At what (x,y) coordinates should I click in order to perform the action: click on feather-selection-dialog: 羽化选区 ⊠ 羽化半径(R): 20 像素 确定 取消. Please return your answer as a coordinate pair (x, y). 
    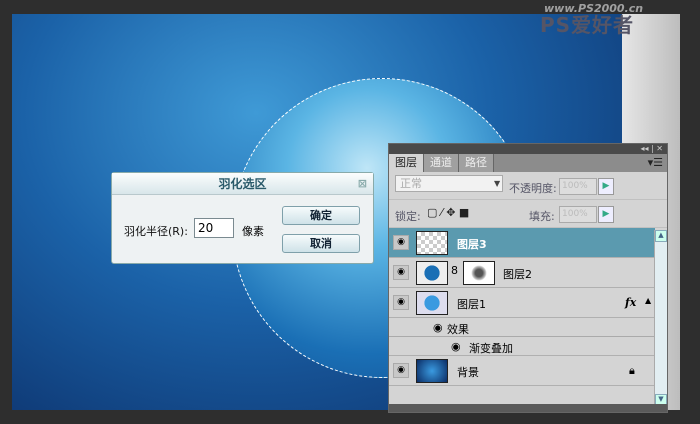
    Looking at the image, I should click on (242, 218).